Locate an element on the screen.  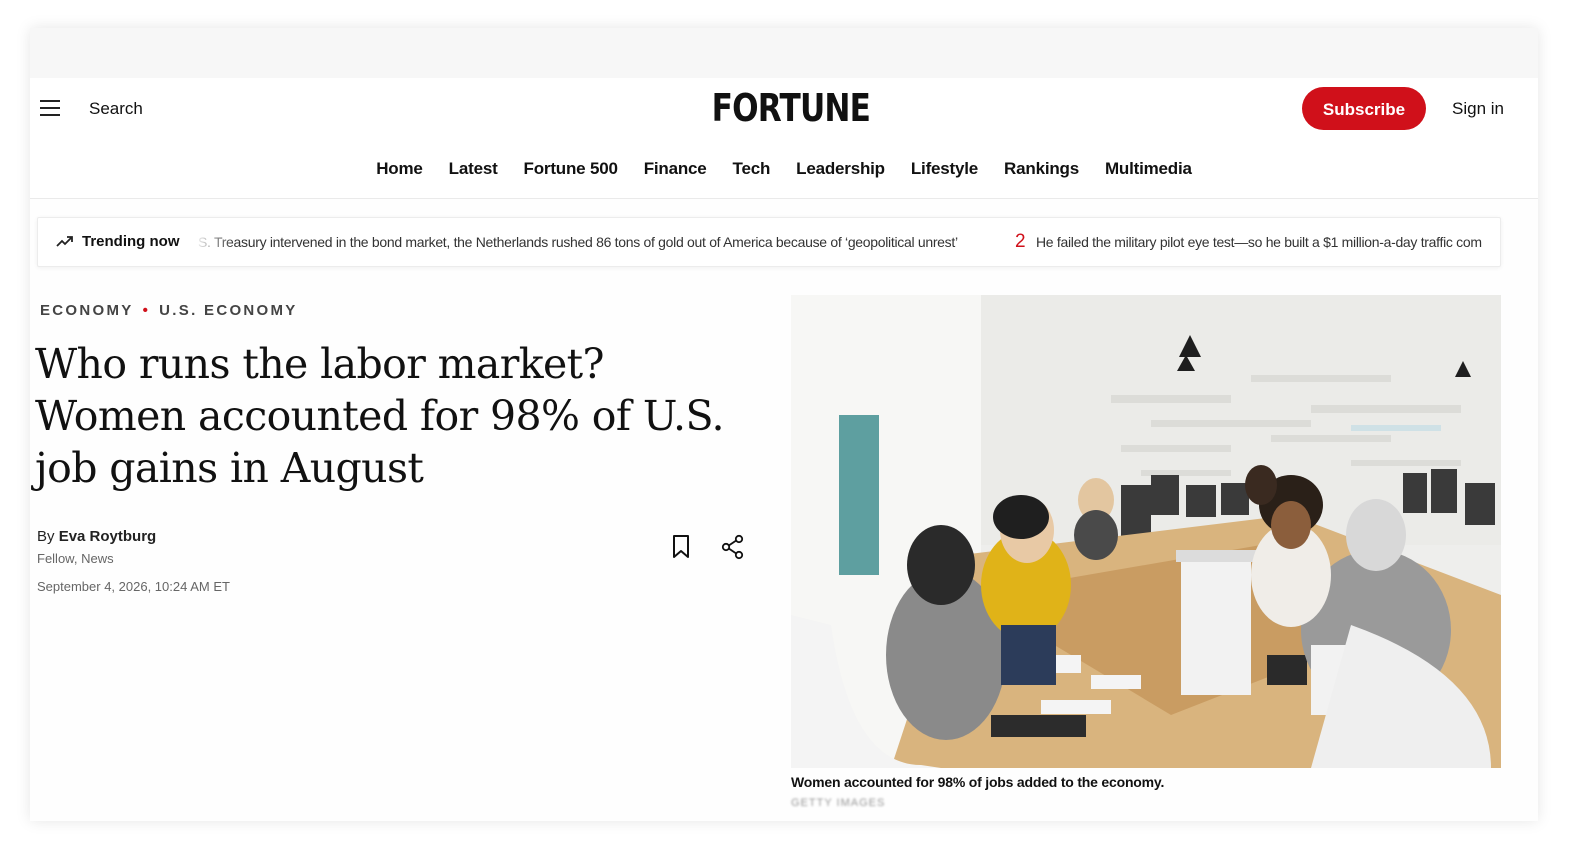
article-category: ECONOMY • U.S. ECONOMY is located at coordinates (169, 310).